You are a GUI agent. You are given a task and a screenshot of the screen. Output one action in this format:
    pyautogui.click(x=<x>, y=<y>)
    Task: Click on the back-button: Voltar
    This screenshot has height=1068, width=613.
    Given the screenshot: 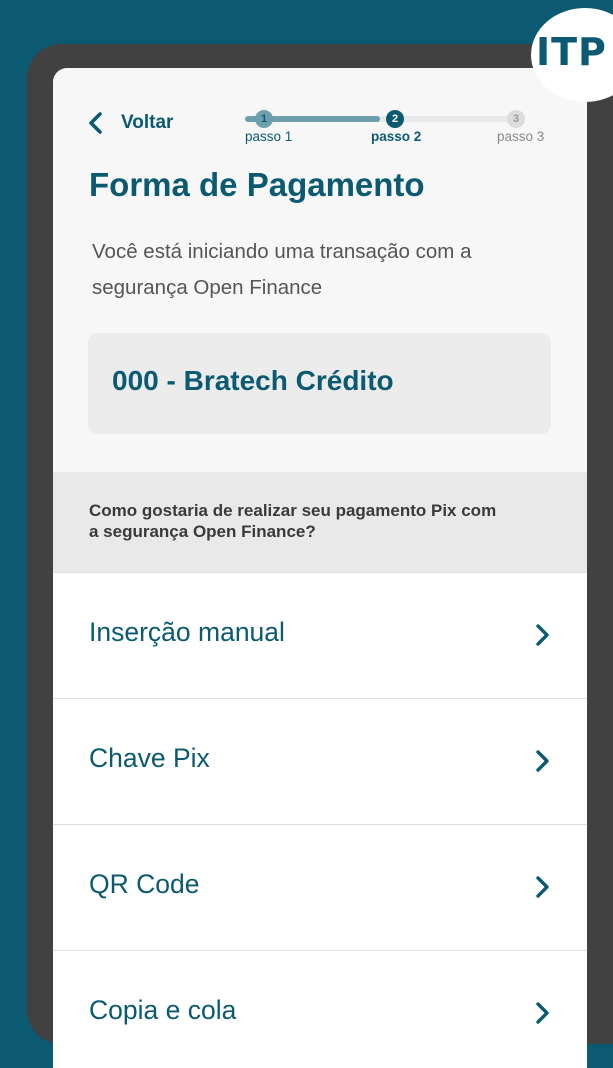 What is the action you would take?
    pyautogui.click(x=130, y=123)
    